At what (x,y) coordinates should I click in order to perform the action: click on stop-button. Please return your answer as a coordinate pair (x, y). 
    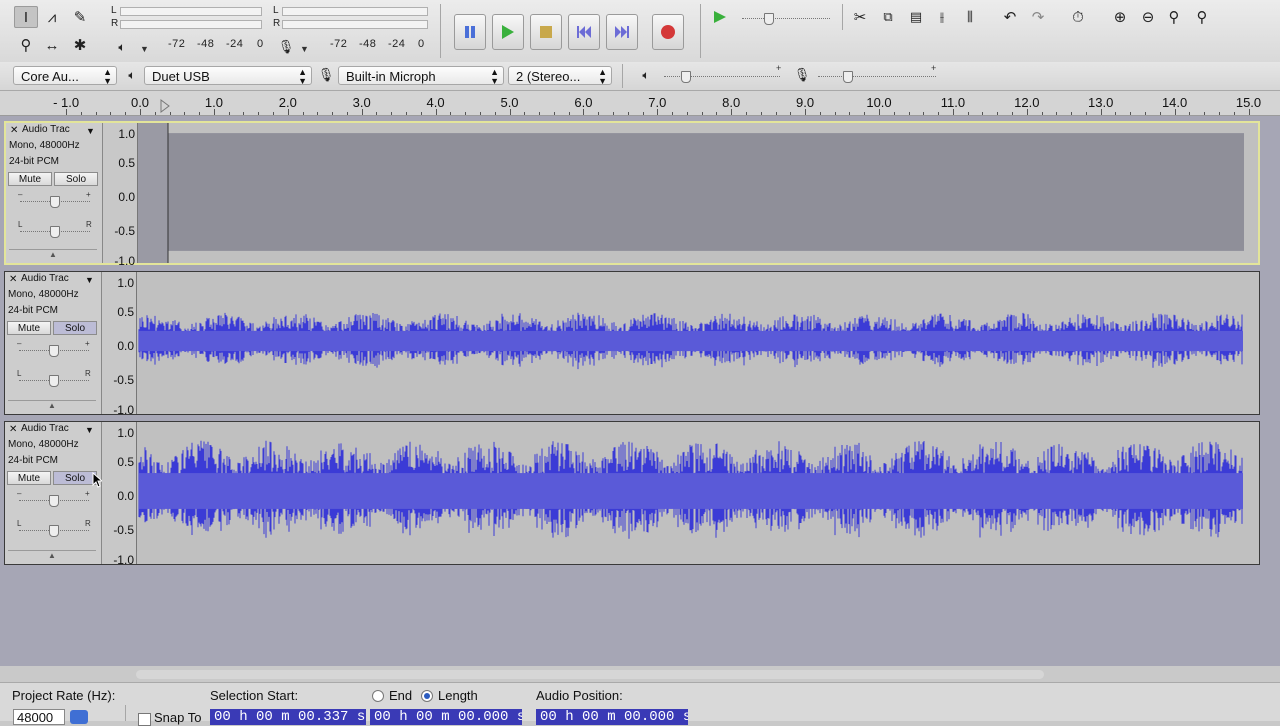
    Looking at the image, I should click on (546, 32).